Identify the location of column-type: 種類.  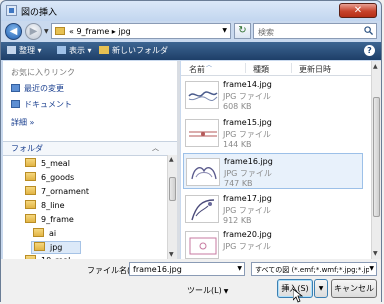
(261, 69).